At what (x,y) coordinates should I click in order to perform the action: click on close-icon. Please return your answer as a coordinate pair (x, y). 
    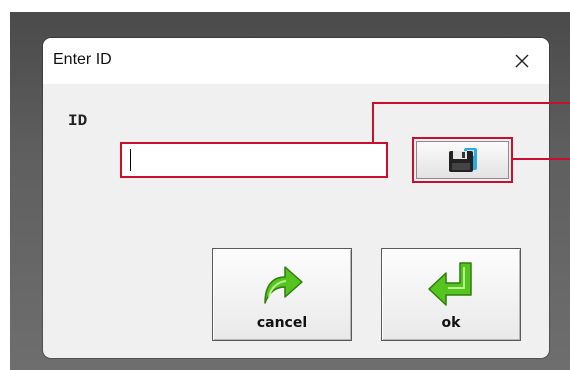
    Looking at the image, I should click on (522, 61).